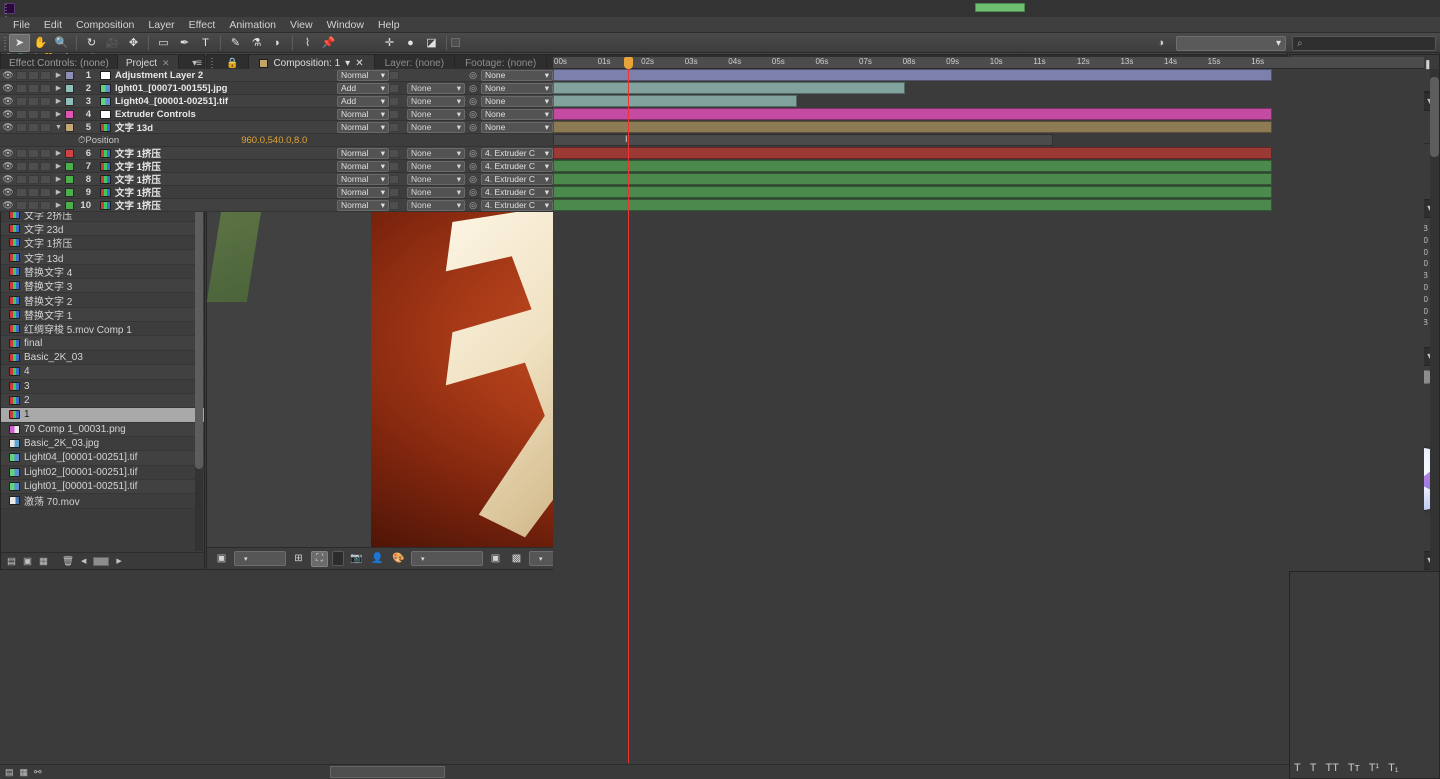  Describe the element at coordinates (133, 43) in the screenshot. I see `pan-behind-tool: ✥` at that location.